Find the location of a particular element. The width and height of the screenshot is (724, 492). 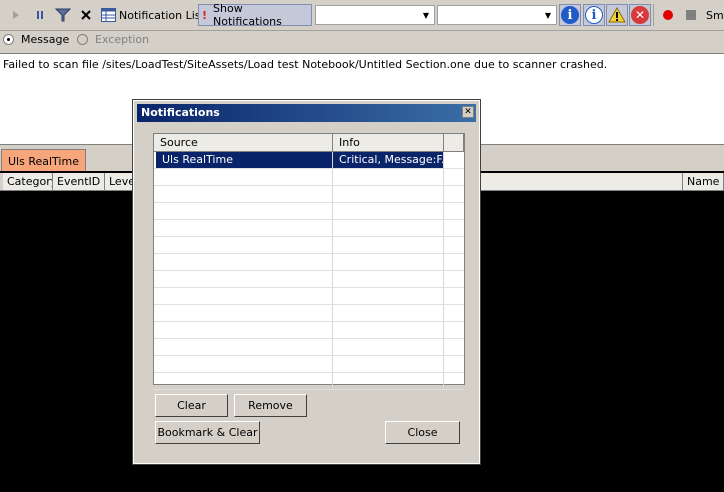

list-header: Source Info is located at coordinates (309, 143).